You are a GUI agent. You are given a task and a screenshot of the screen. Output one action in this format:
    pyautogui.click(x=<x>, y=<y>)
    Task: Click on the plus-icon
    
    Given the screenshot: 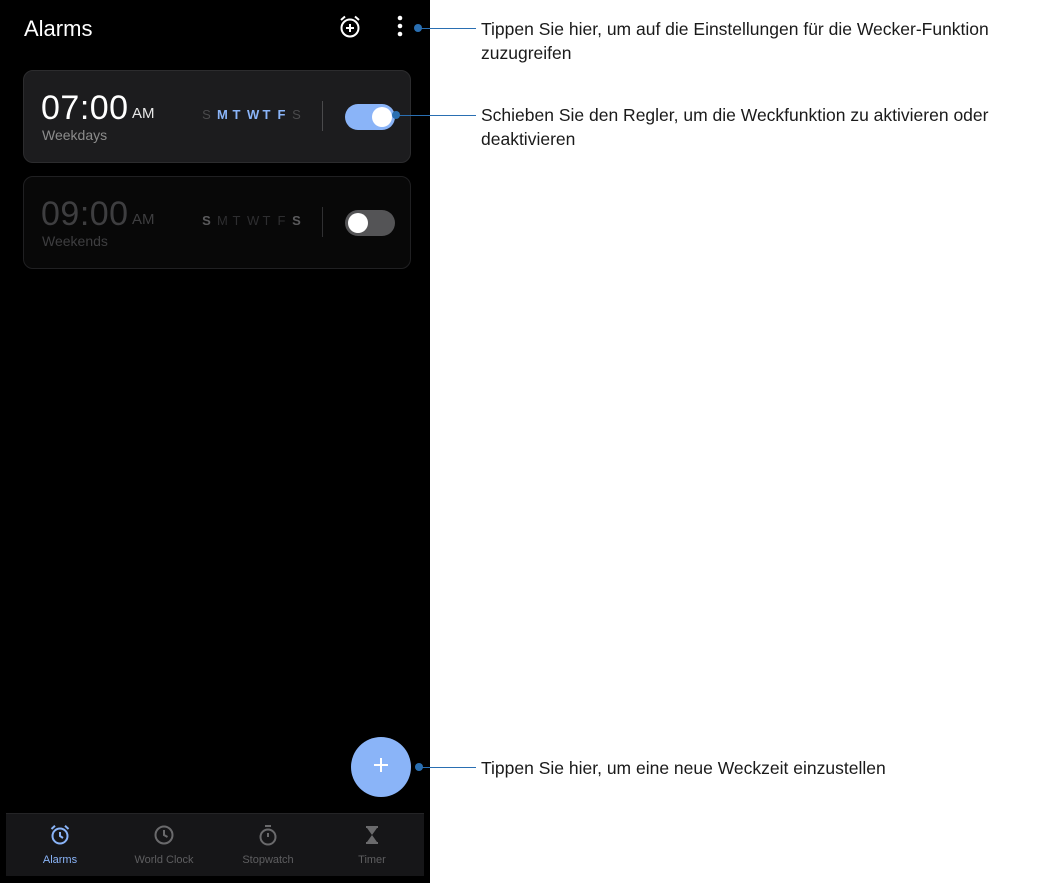 What is the action you would take?
    pyautogui.click(x=381, y=767)
    